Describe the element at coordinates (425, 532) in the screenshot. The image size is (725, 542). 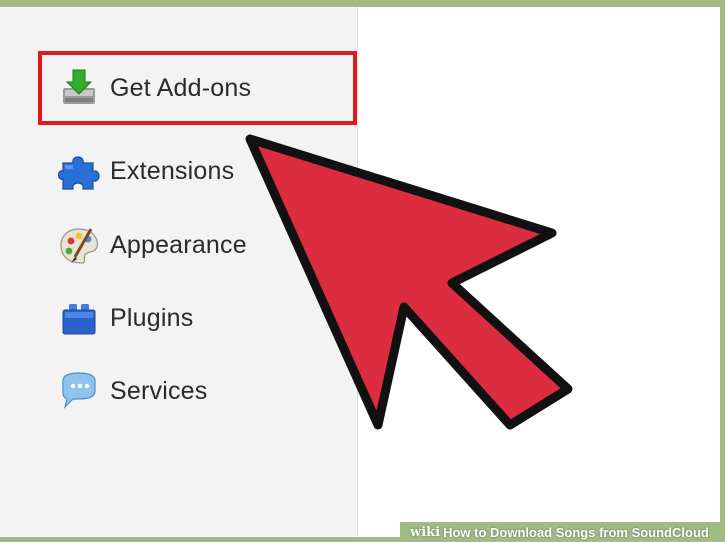
I see `brand-logo: wiki` at that location.